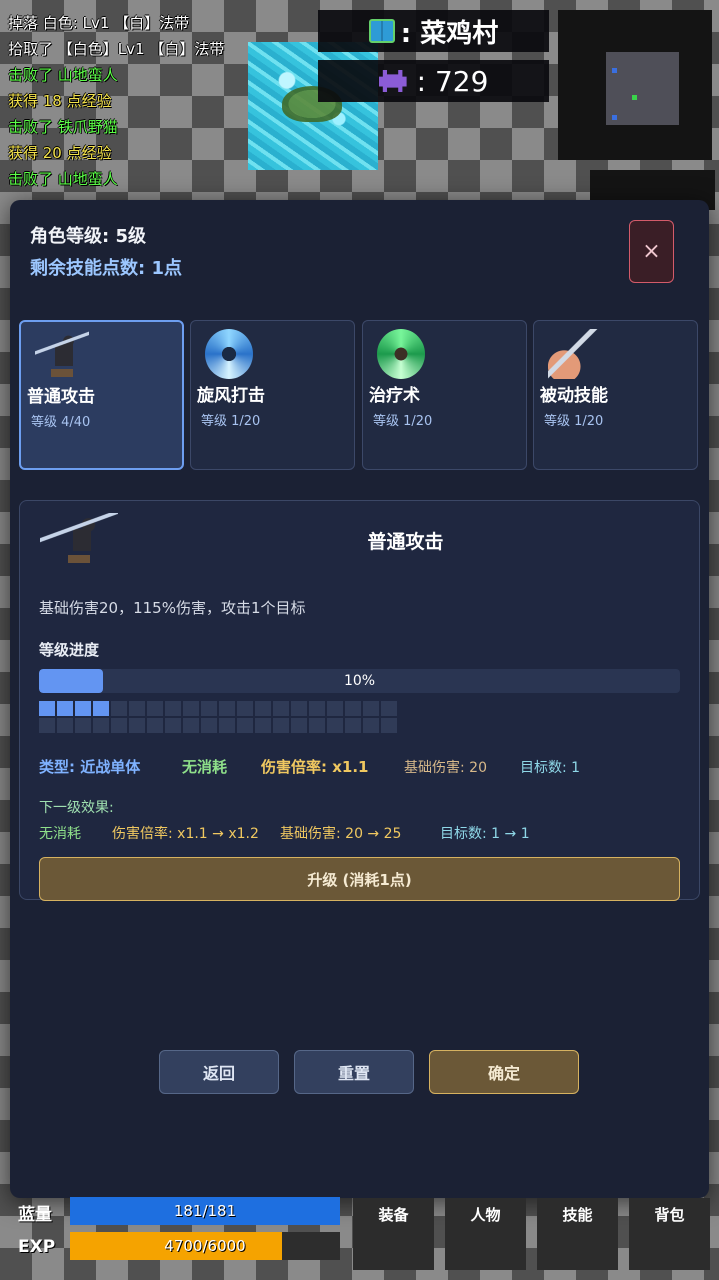 The height and width of the screenshot is (1280, 719). Describe the element at coordinates (60, 153) in the screenshot. I see `log-line: 获得 20 点经验` at that location.